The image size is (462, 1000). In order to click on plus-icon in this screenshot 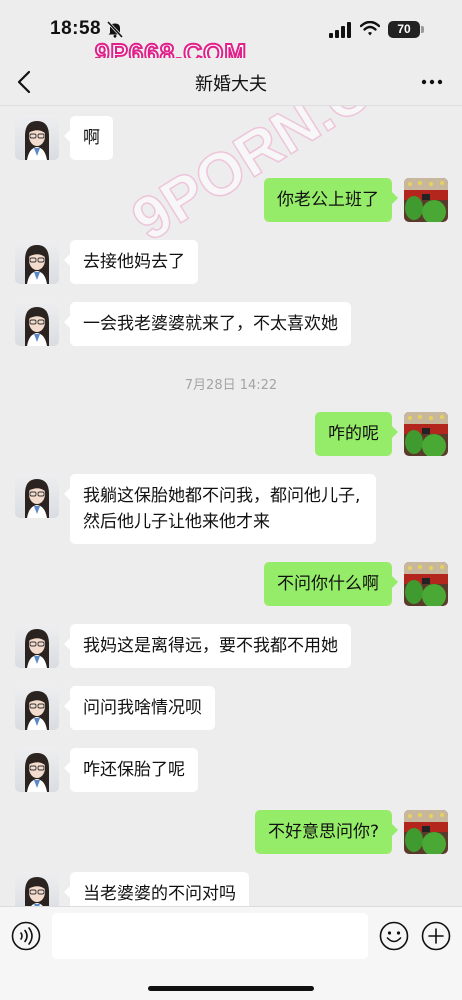, I will do `click(436, 936)`.